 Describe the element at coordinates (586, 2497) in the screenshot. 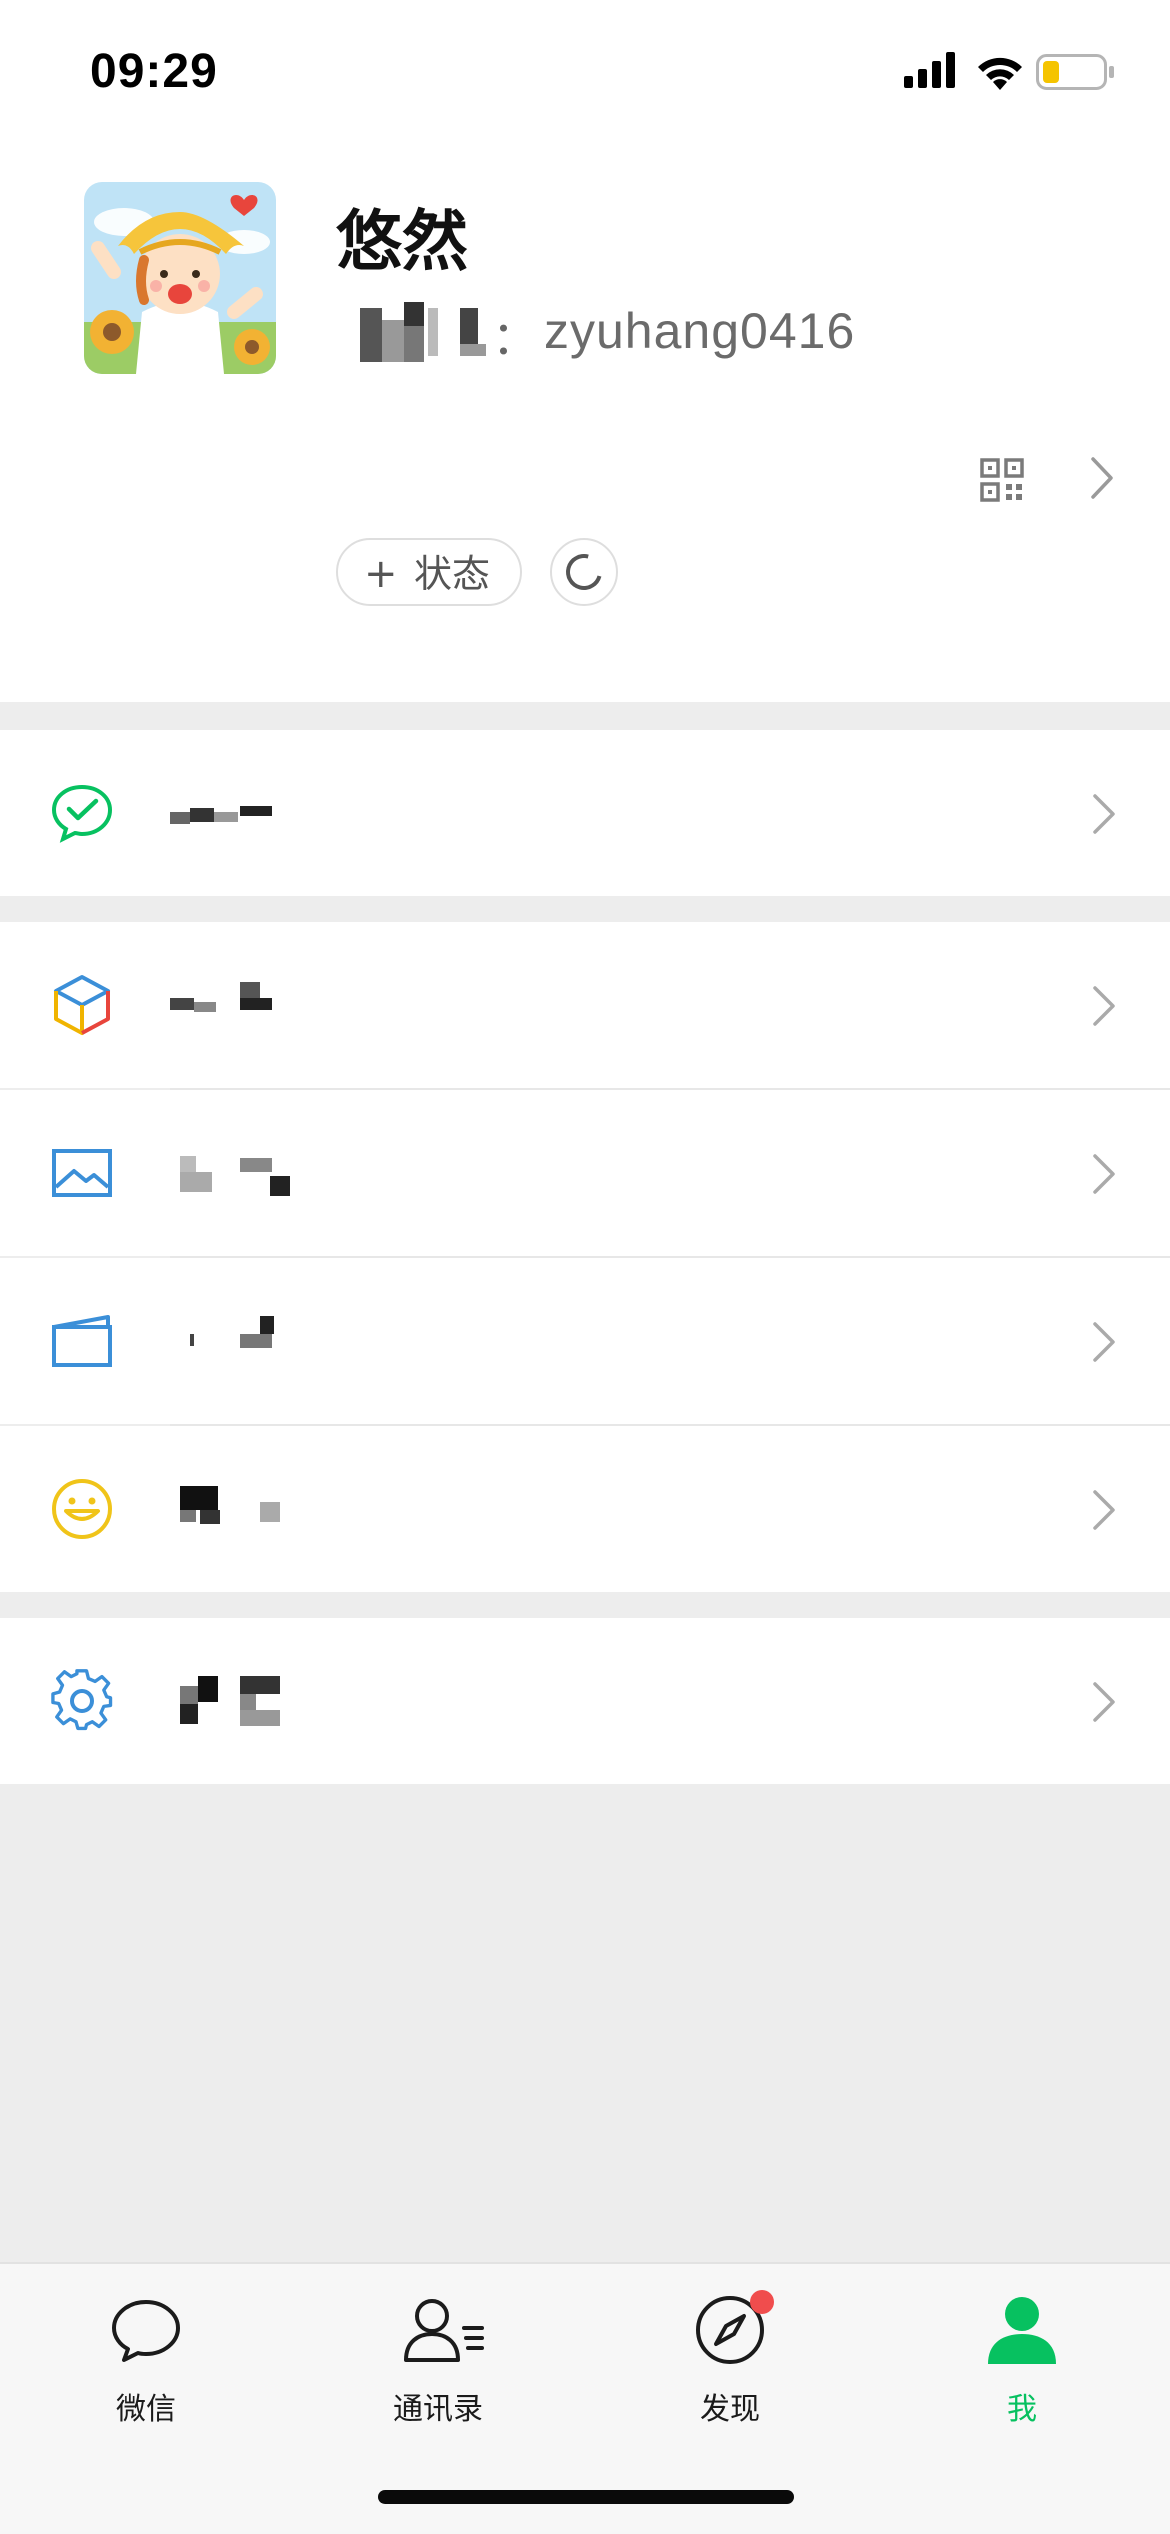

I see `home-indicator` at that location.